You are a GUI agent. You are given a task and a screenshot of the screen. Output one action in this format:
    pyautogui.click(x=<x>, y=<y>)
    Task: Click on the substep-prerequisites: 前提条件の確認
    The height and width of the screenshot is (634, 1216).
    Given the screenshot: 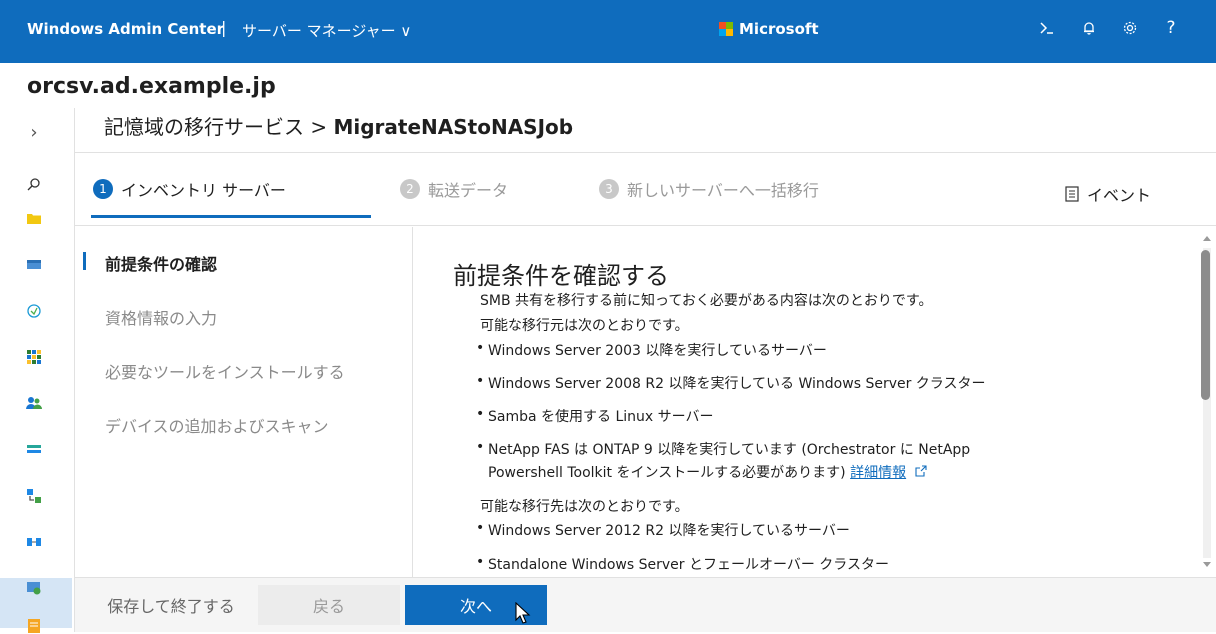 What is the action you would take?
    pyautogui.click(x=161, y=263)
    